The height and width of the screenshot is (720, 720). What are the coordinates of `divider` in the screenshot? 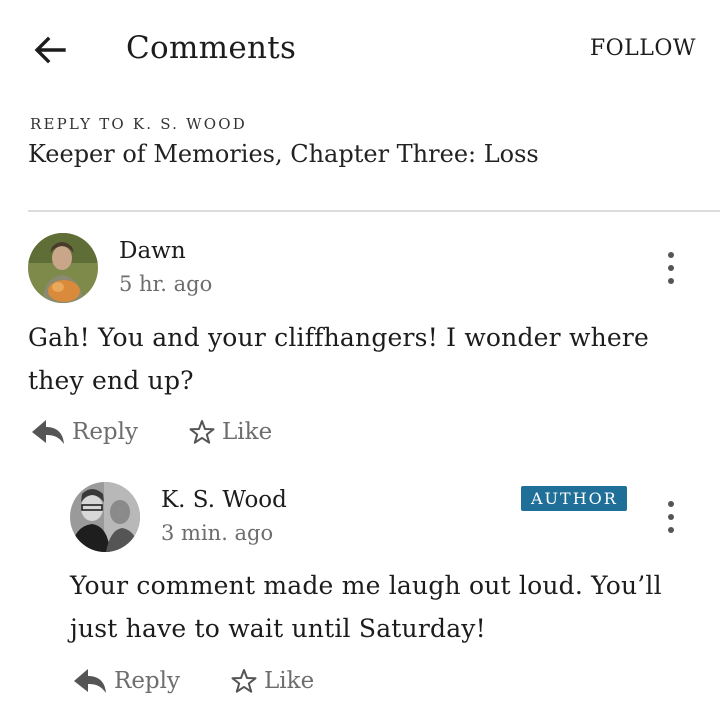 It's located at (374, 211).